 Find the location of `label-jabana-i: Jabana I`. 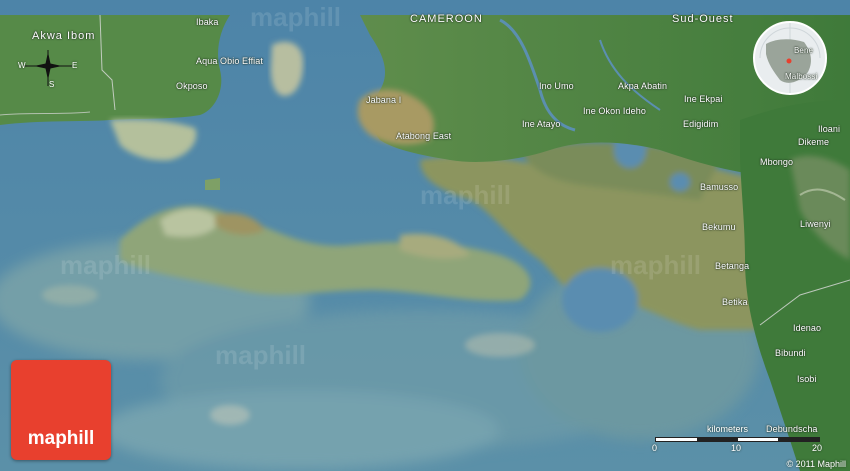

label-jabana-i: Jabana I is located at coordinates (384, 100).